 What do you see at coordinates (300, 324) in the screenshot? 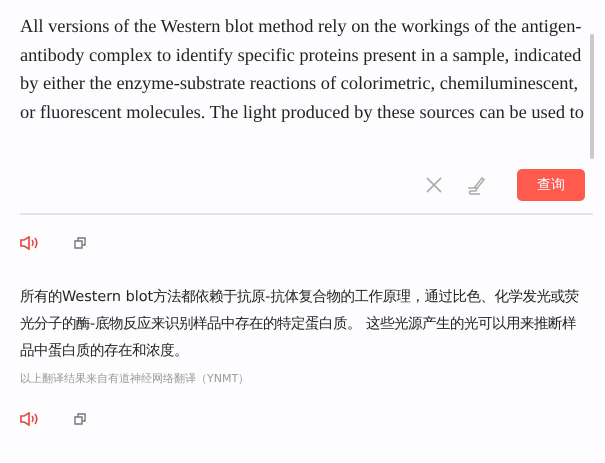
I see `translation-text: 所有的Western blot方法都依赖于抗原-抗体复合物的工作原理，通过比色、化学发光或荧光分子的酶-底物反应来识别样品中存在的特定蛋白质。 这些光源产生的光可以用来推断样品中蛋白质的存在和浓度。` at bounding box center [300, 324].